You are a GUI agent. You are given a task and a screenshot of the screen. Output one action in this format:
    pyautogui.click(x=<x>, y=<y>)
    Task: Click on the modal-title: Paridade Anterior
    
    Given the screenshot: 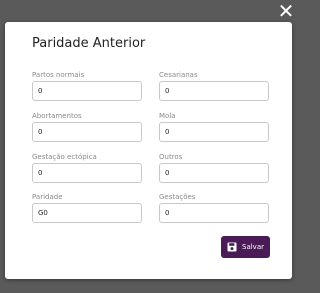 What is the action you would take?
    pyautogui.click(x=89, y=43)
    